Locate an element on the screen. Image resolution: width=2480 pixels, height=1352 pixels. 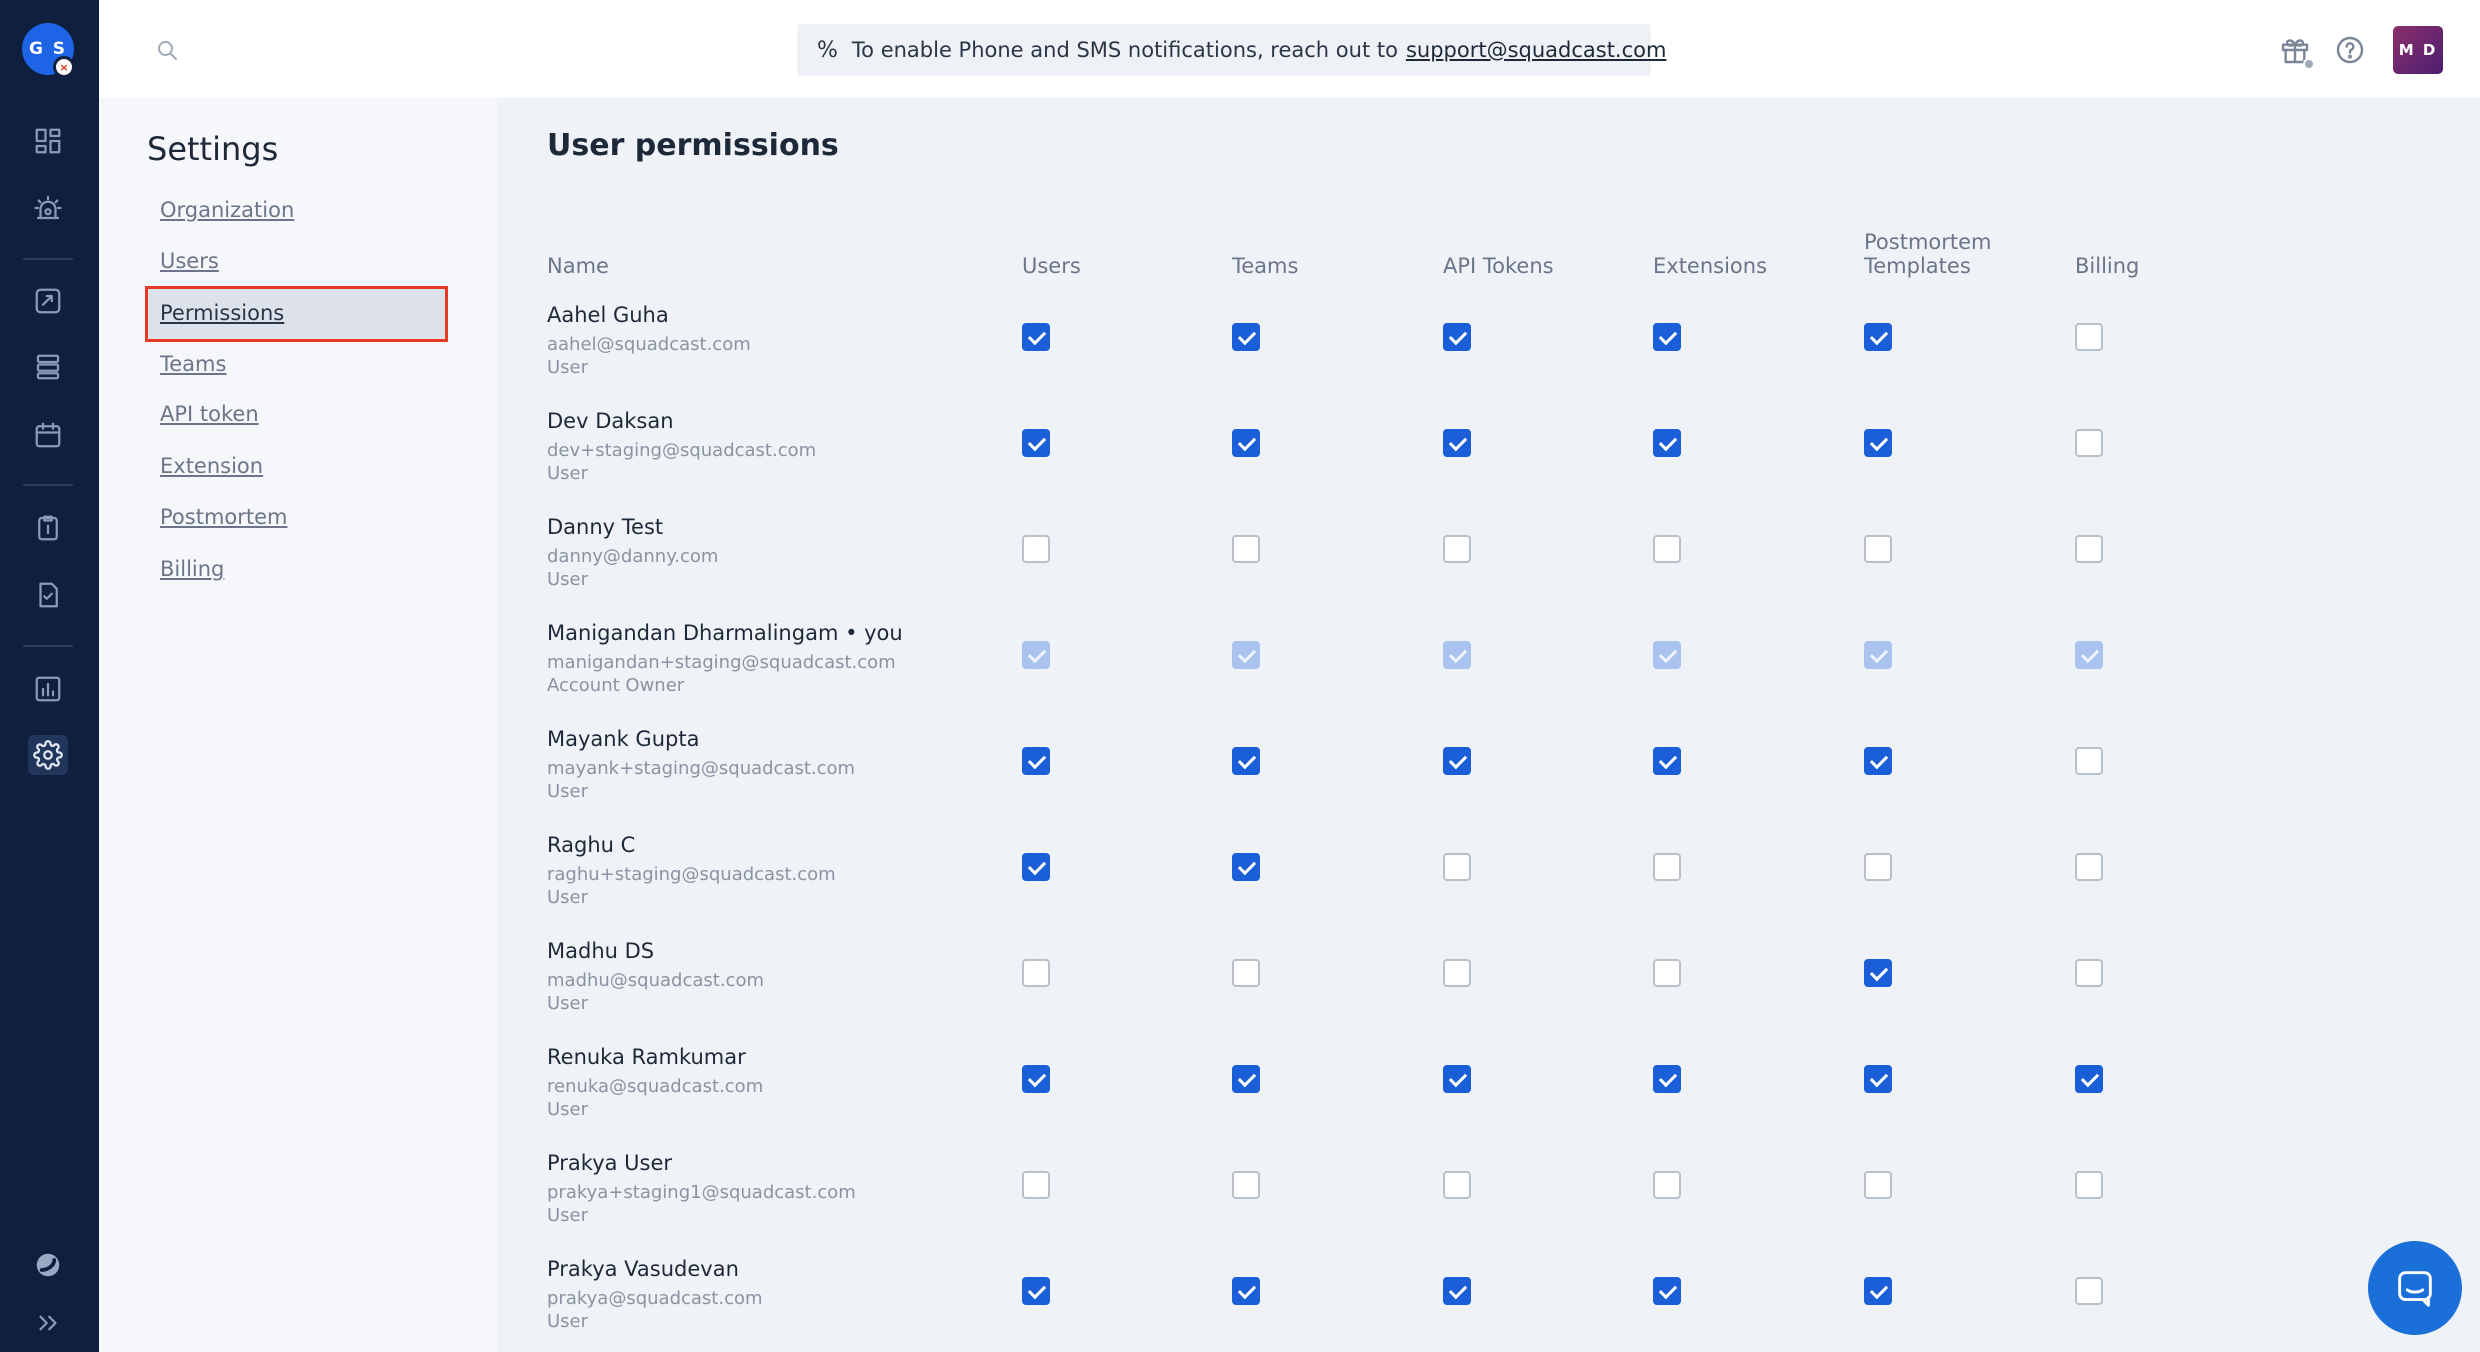
dashboard-icon is located at coordinates (48, 141).